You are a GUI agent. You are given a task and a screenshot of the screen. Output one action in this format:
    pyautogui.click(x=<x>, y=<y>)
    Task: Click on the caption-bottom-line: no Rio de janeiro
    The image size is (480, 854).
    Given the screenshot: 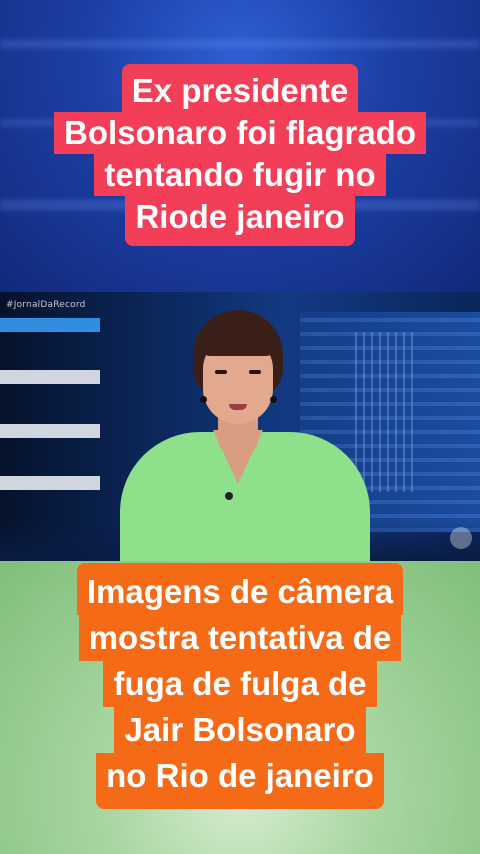 What is the action you would take?
    pyautogui.click(x=240, y=781)
    